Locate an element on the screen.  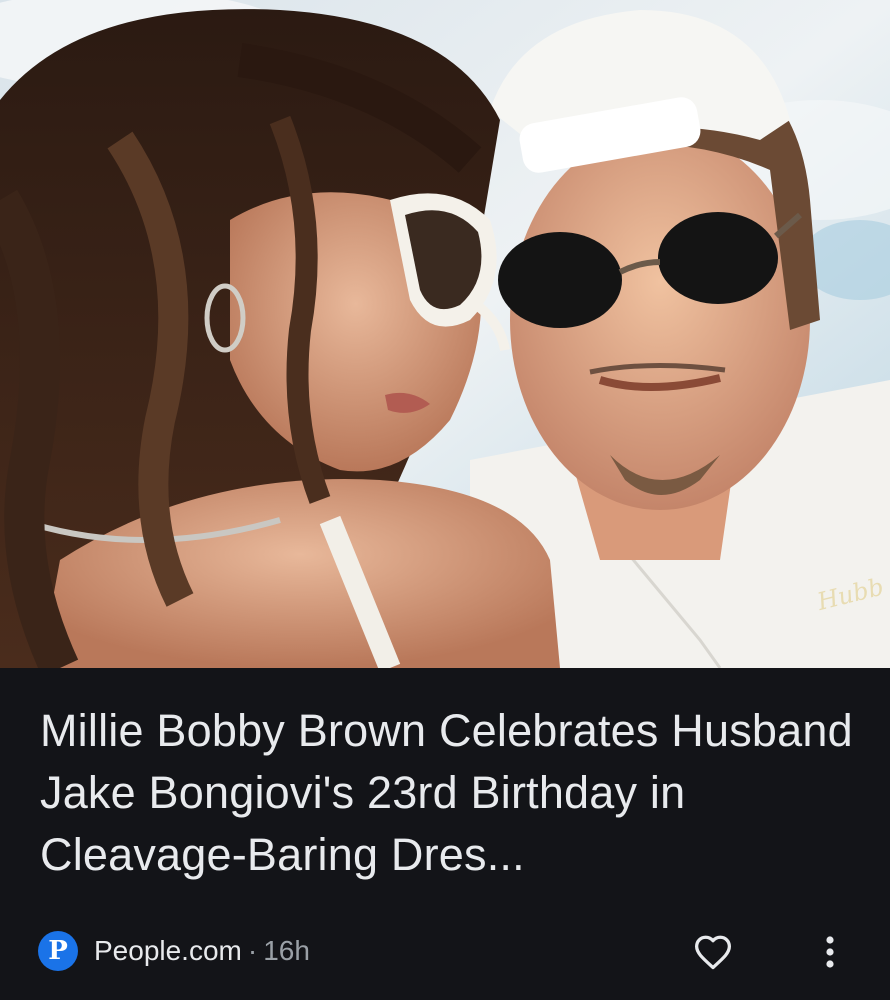
publisher-logo-letter: P is located at coordinates (58, 951).